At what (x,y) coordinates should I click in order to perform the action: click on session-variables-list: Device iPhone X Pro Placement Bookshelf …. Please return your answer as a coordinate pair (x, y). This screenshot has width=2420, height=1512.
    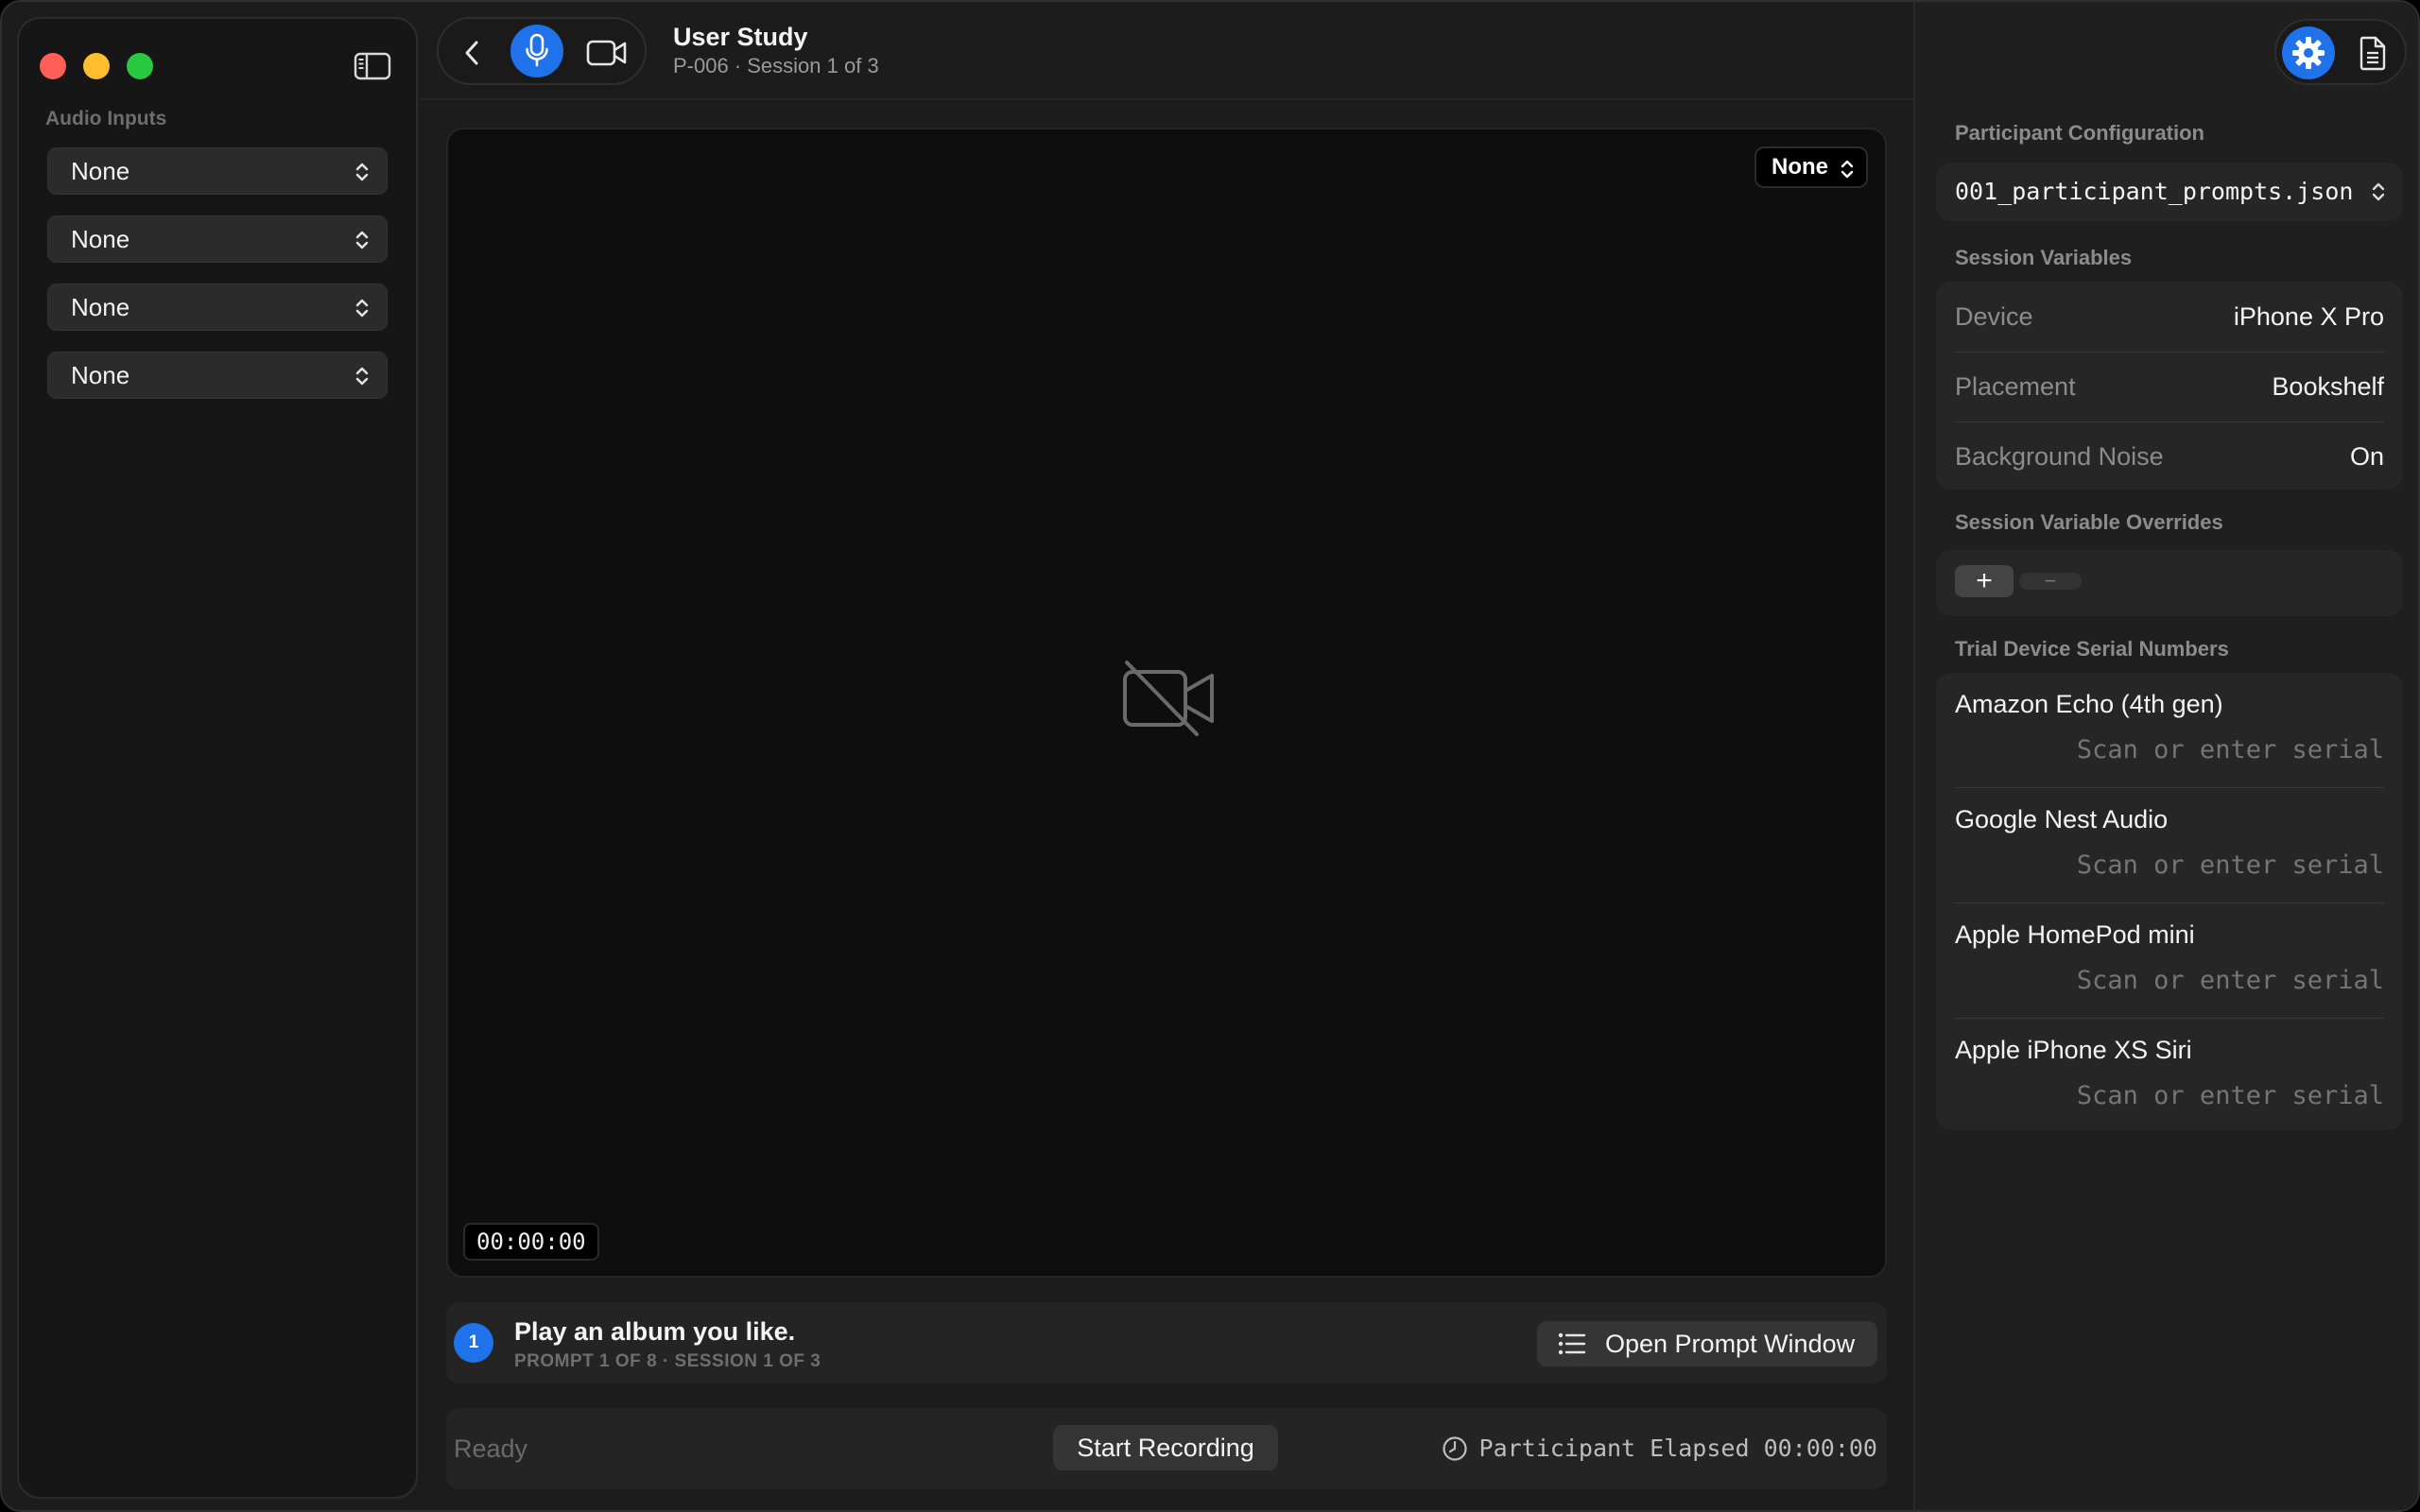
    Looking at the image, I should click on (2169, 386).